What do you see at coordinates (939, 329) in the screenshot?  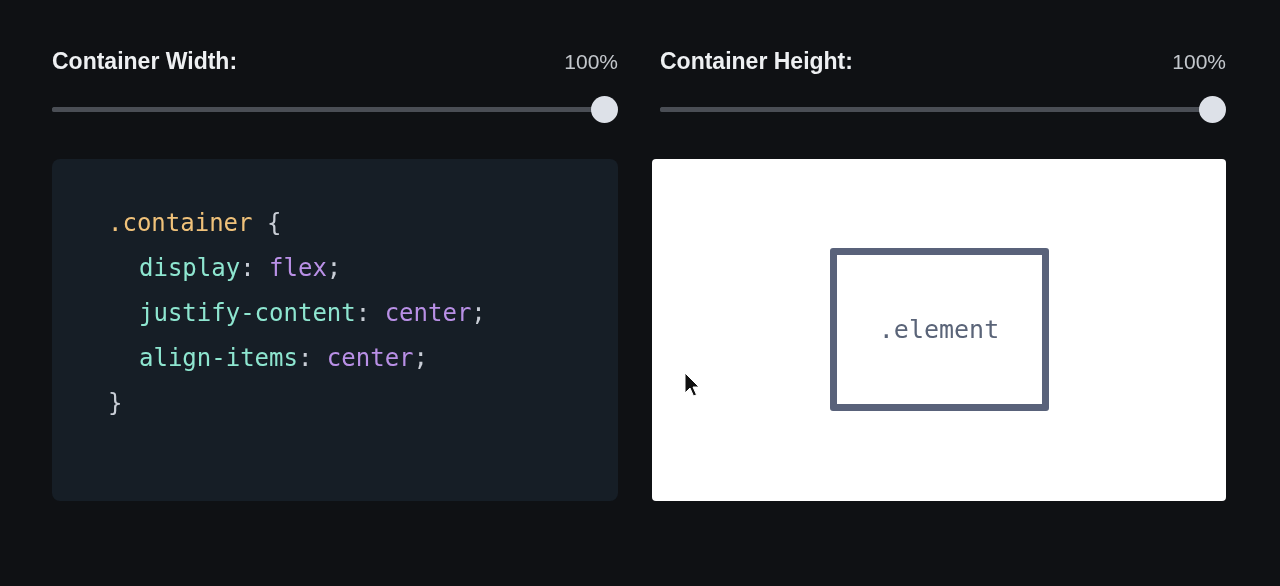 I see `element-label: .element` at bounding box center [939, 329].